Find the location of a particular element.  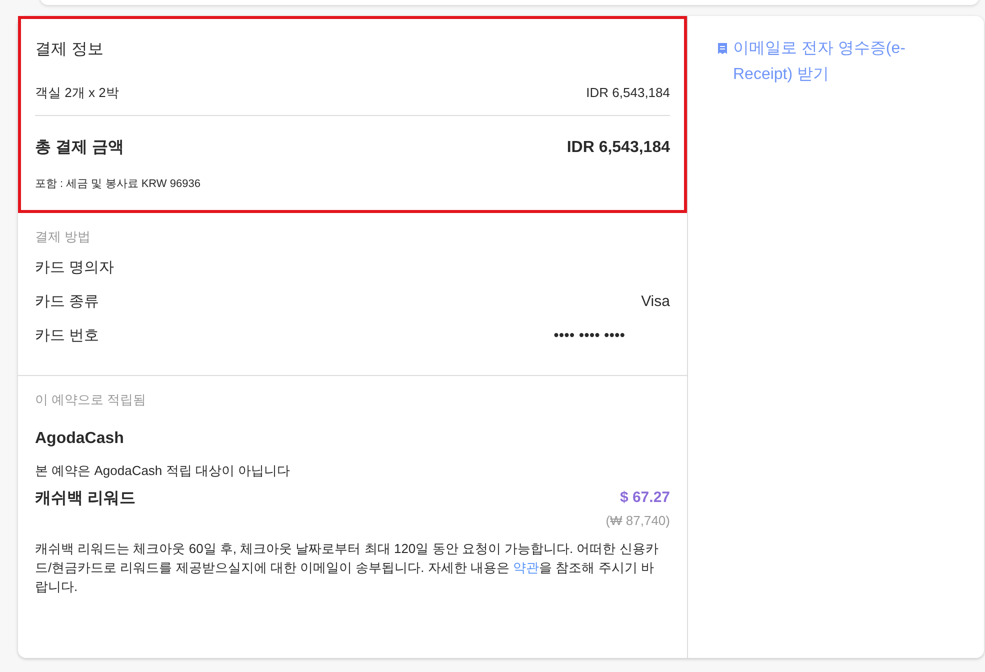

card-field-value: Visa is located at coordinates (655, 302).